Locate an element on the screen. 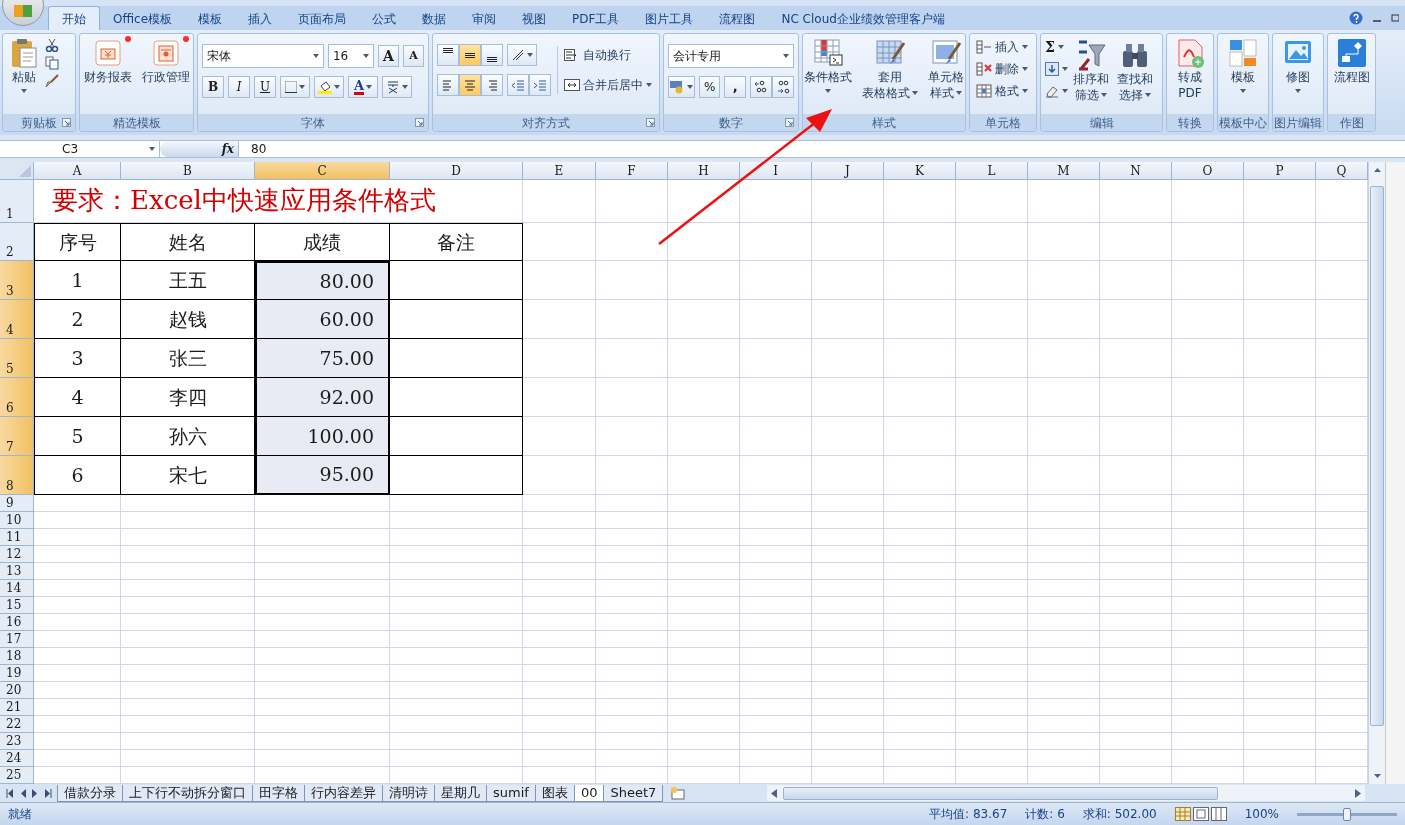 The image size is (1405, 825). font-color-button: A is located at coordinates (363, 87).